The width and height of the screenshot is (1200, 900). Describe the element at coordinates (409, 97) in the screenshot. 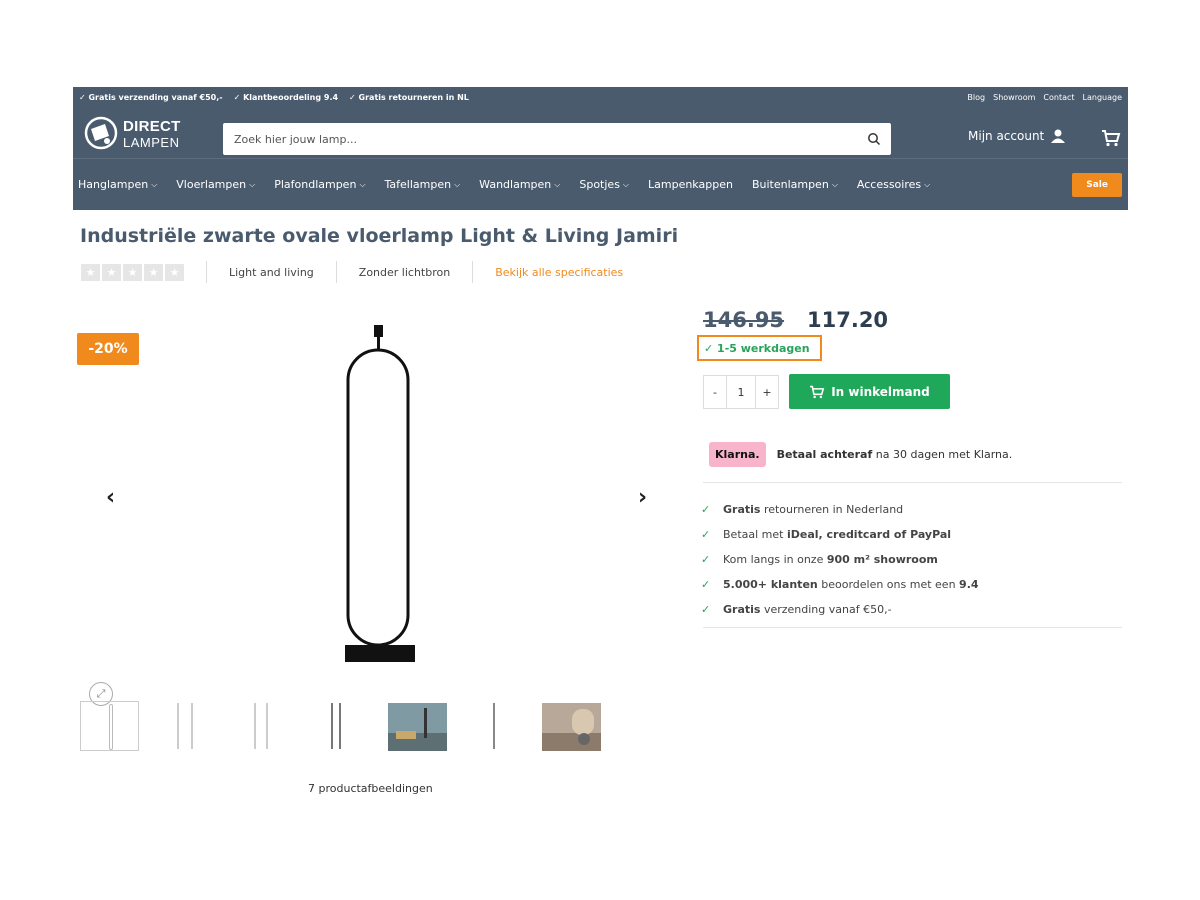

I see `usp-returns: ✓ Gratis retourneren in NL` at that location.